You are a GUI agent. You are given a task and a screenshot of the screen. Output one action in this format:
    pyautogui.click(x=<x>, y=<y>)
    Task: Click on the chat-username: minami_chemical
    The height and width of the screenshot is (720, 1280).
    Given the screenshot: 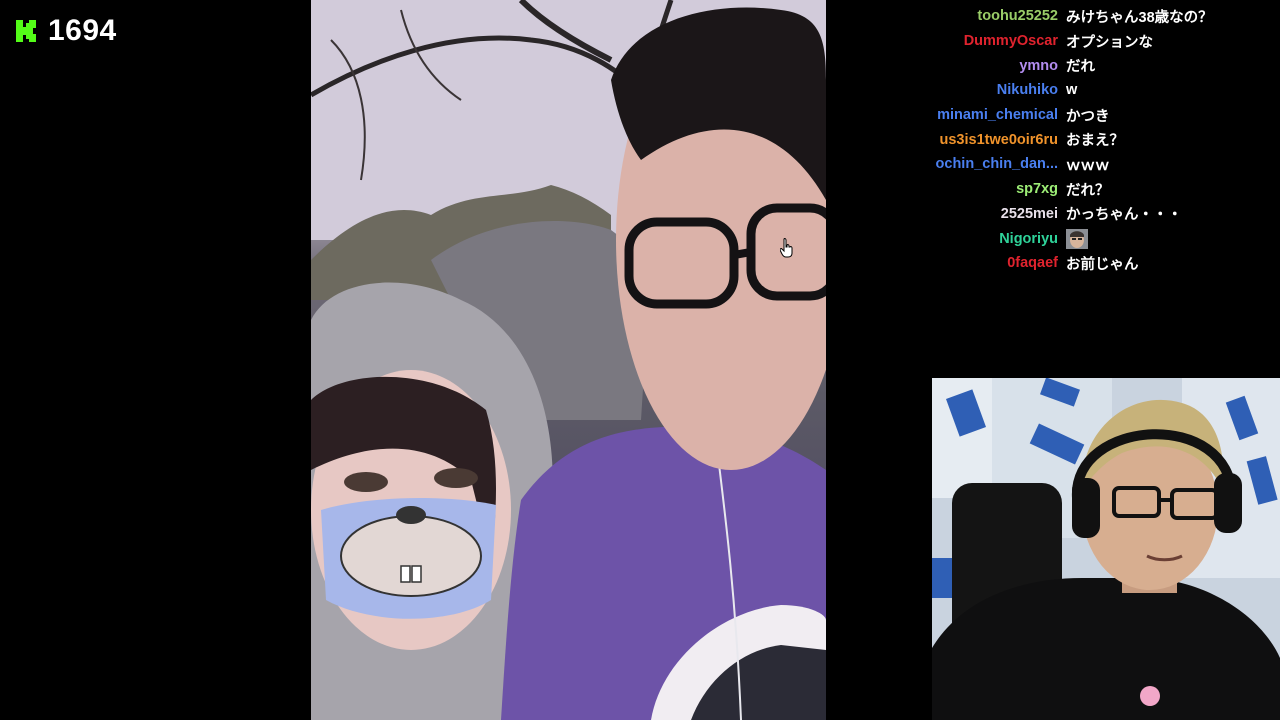 What is the action you would take?
    pyautogui.click(x=973, y=115)
    